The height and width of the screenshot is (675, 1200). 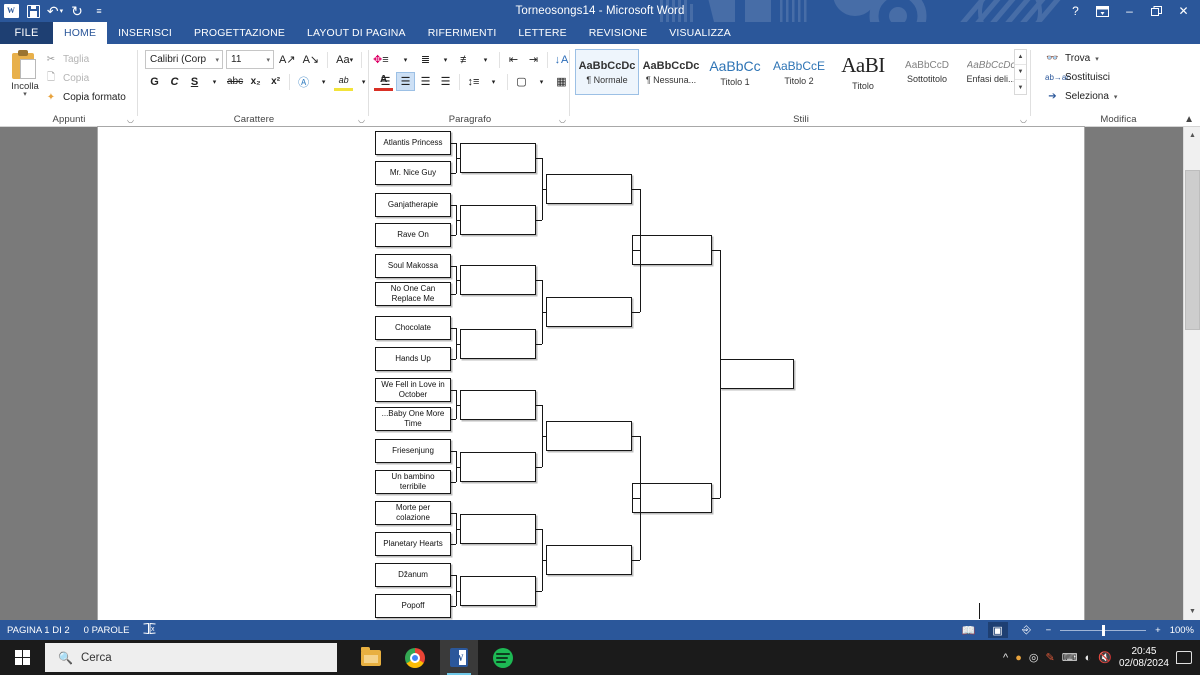 What do you see at coordinates (255, 81) in the screenshot?
I see `subscript-button: x₂` at bounding box center [255, 81].